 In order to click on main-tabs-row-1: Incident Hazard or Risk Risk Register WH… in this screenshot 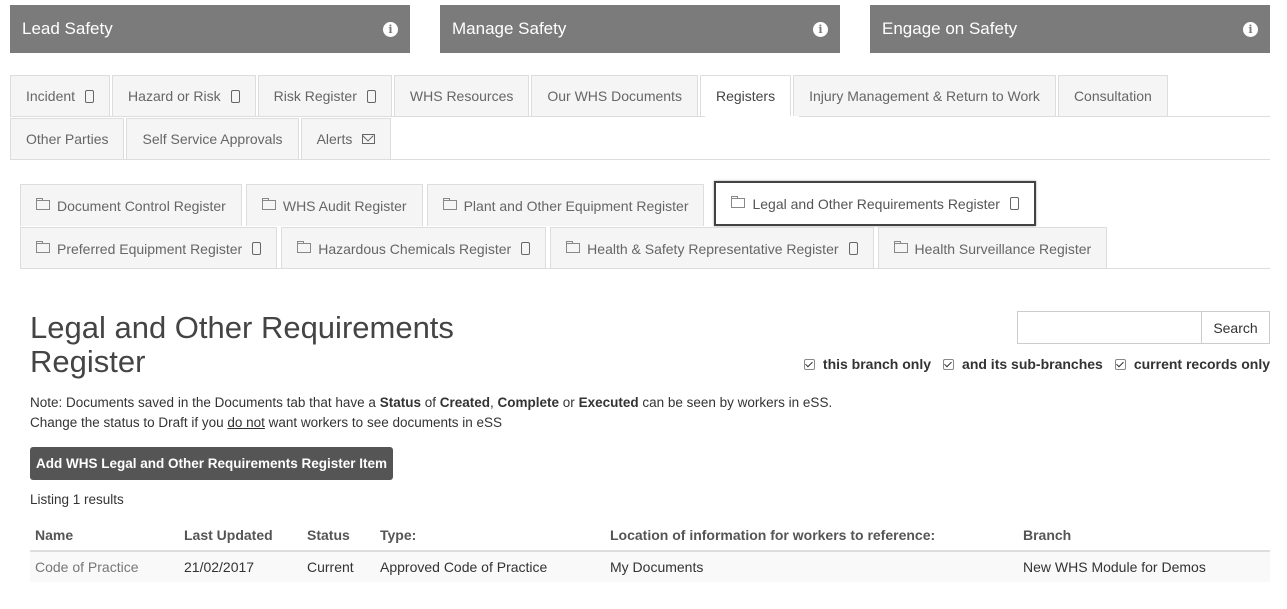, I will do `click(590, 95)`.